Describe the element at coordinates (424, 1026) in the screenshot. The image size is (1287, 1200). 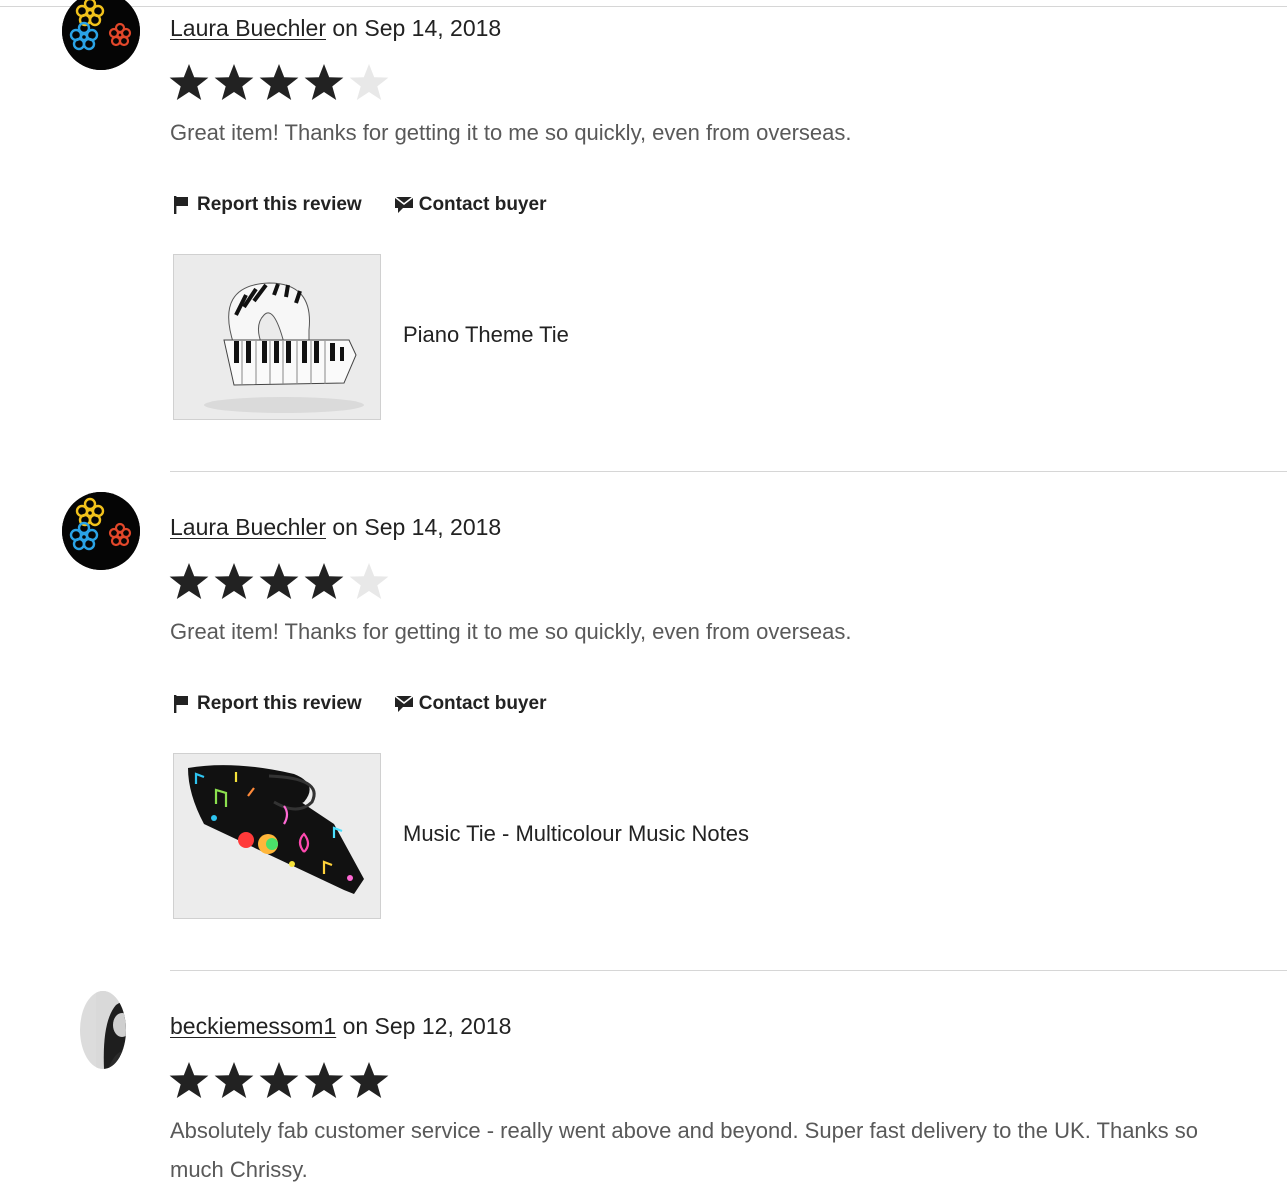
I see `review-date: on Sep 12, 2018` at that location.